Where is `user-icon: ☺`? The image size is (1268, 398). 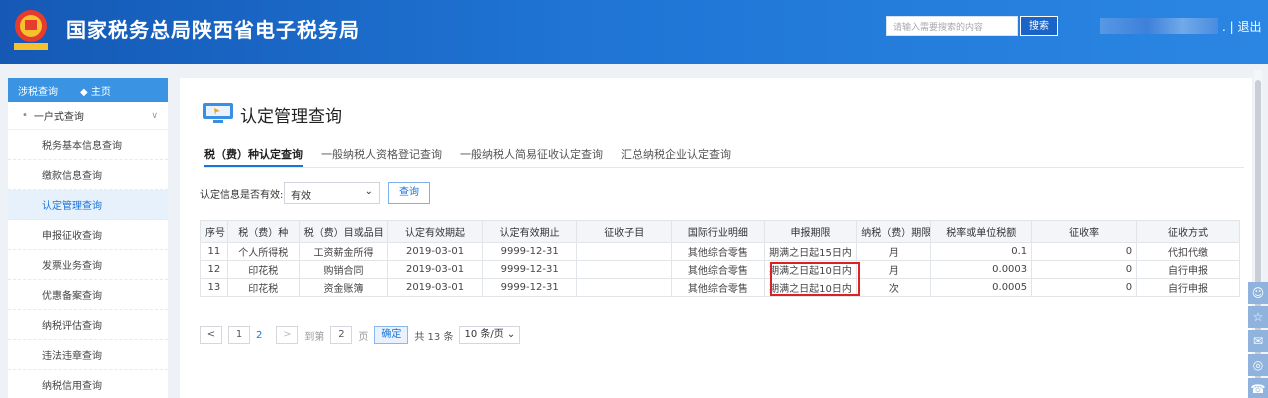 user-icon: ☺ is located at coordinates (1258, 293).